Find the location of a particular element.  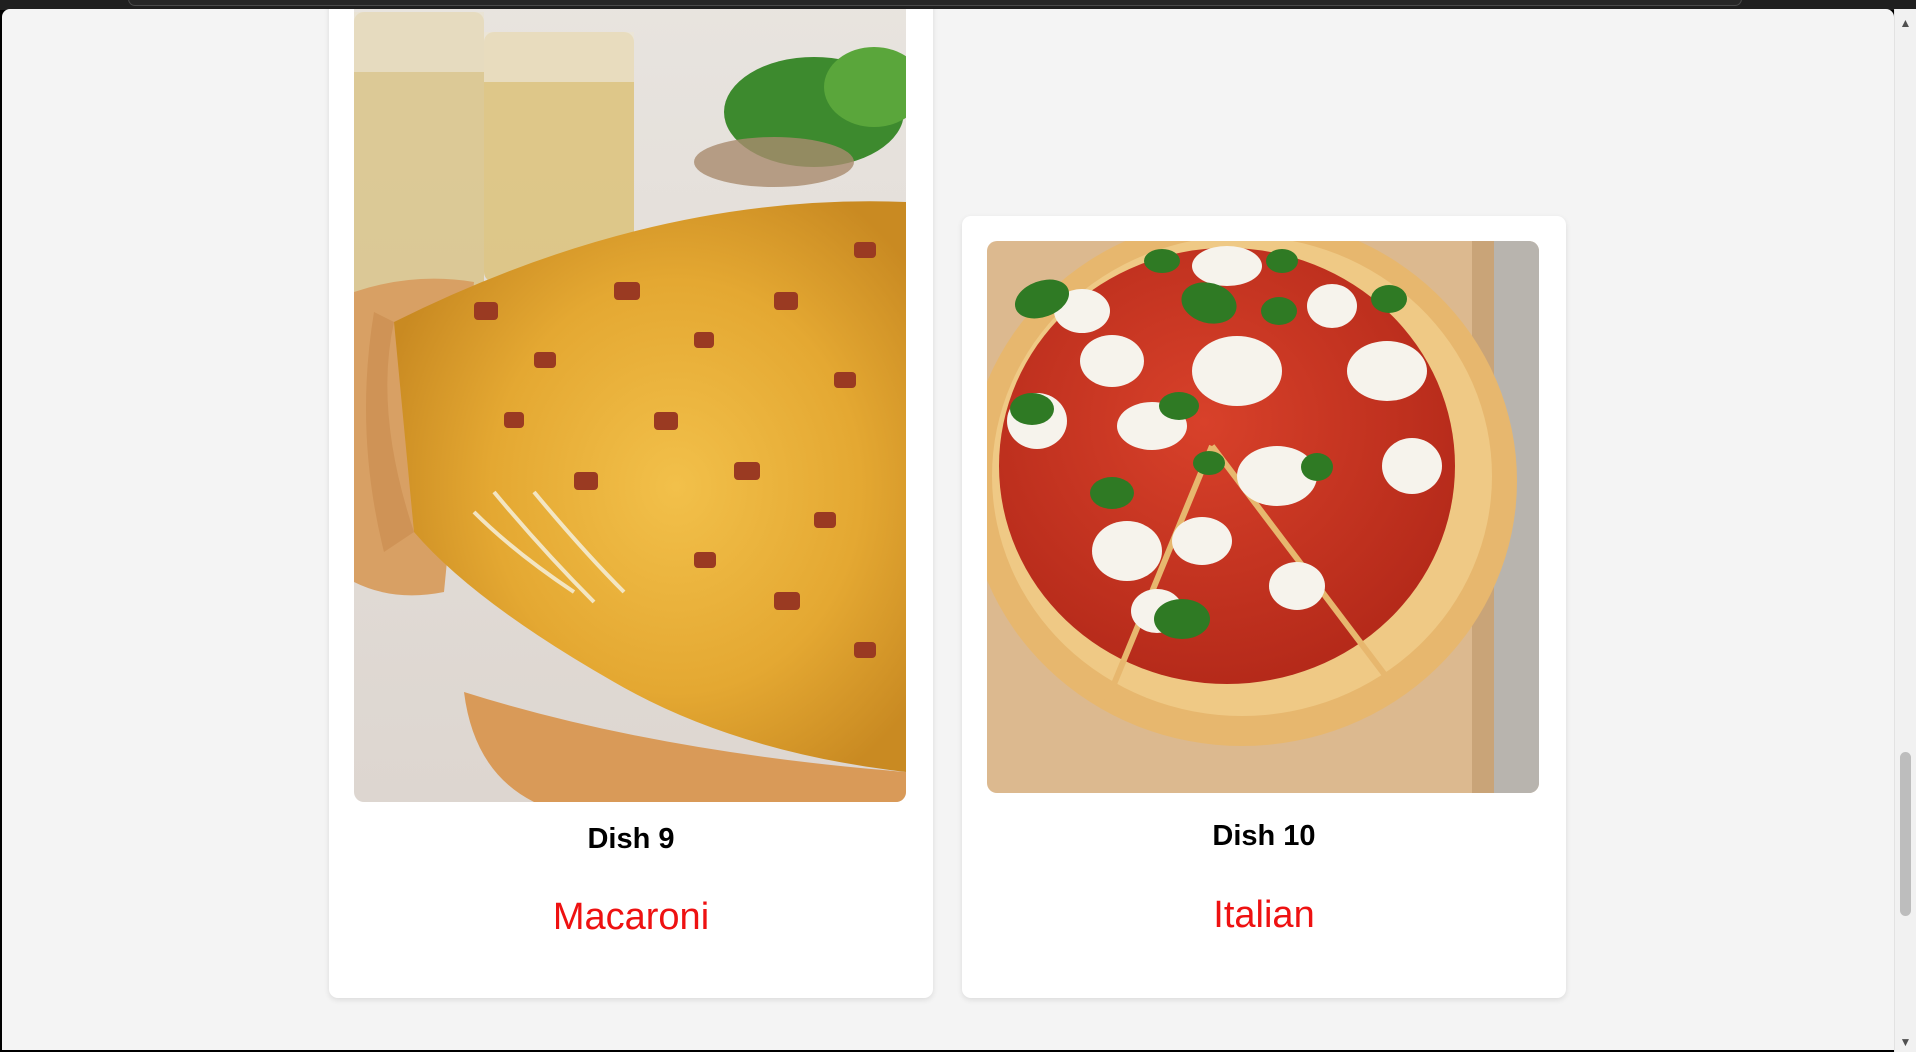

dish-name: Italian is located at coordinates (1264, 915).